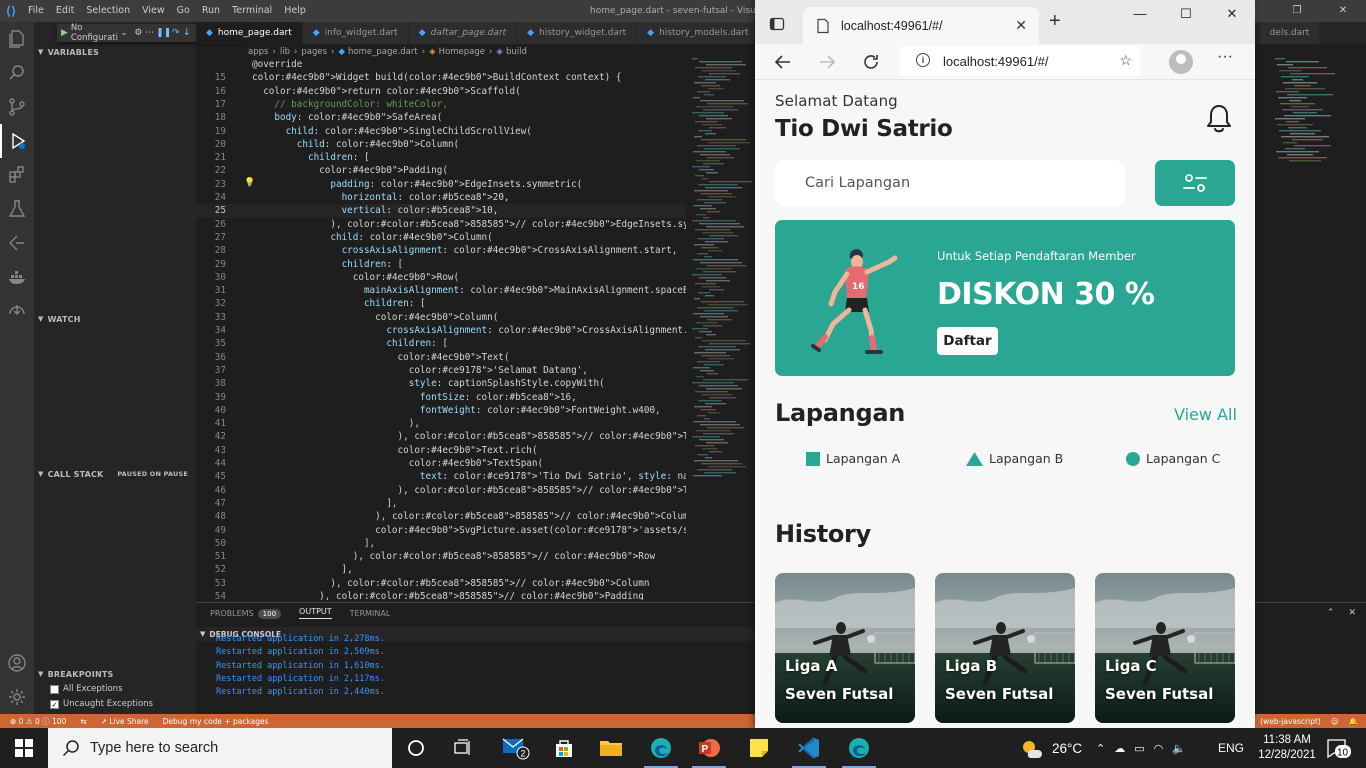 Image resolution: width=1366 pixels, height=768 pixels. What do you see at coordinates (709, 748) in the screenshot?
I see `powerpoint-icon: P` at bounding box center [709, 748].